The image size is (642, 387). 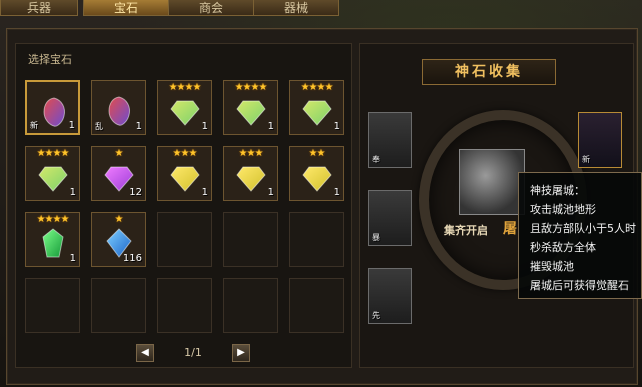 What do you see at coordinates (135, 192) in the screenshot?
I see `gem-count: 12` at bounding box center [135, 192].